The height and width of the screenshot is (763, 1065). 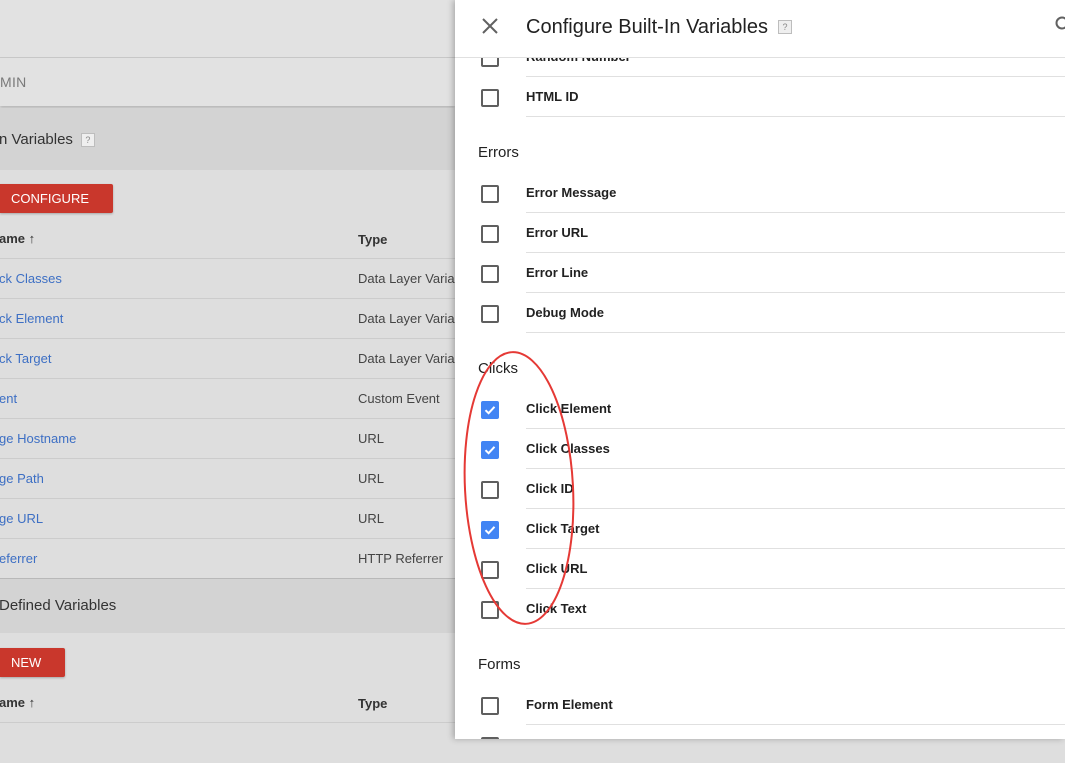 What do you see at coordinates (31, 318) in the screenshot?
I see `variable-name-link: ck Element` at bounding box center [31, 318].